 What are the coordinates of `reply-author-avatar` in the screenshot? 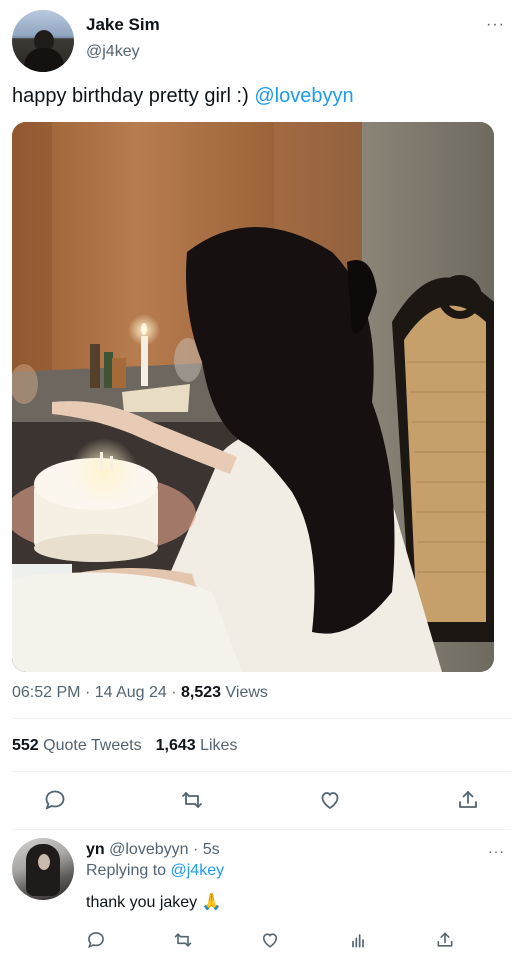 It's located at (43, 869).